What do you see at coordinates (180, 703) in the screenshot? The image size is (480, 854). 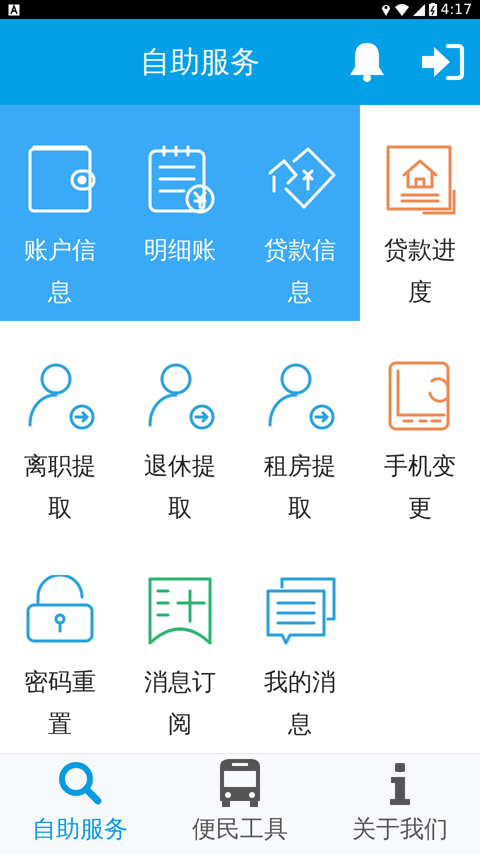 I see `tile-label: 消息订阅` at bounding box center [180, 703].